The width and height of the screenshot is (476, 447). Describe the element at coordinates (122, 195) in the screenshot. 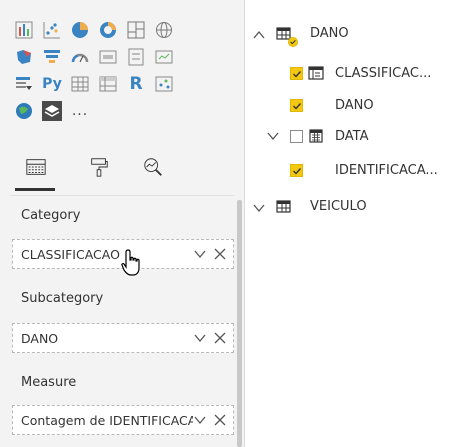

I see `pane-divider` at that location.